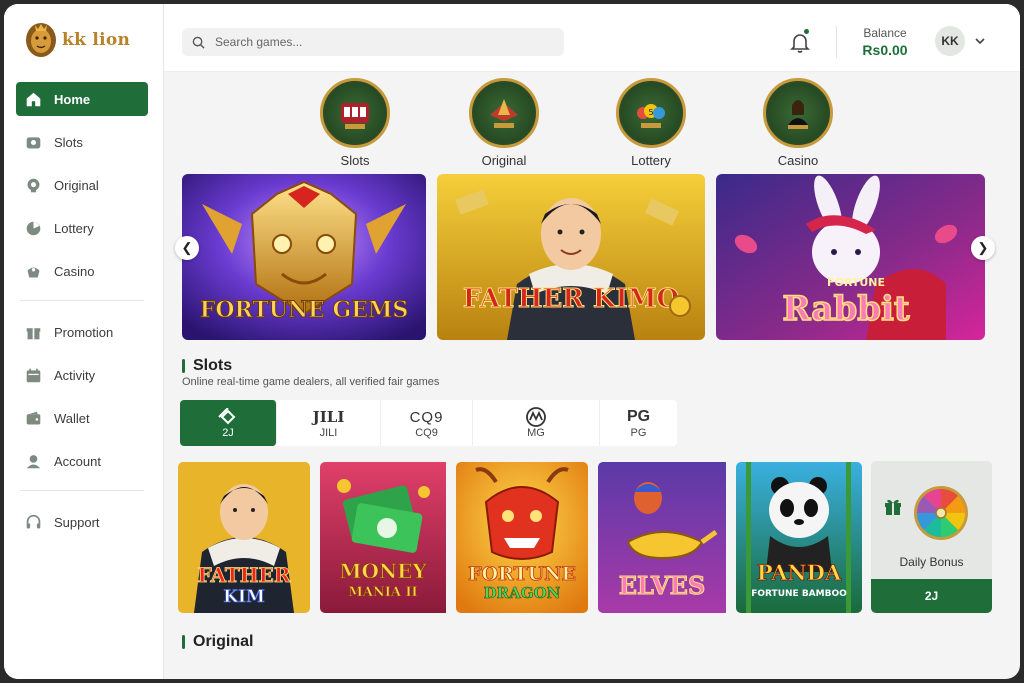  I want to click on original-icon, so click(33, 185).